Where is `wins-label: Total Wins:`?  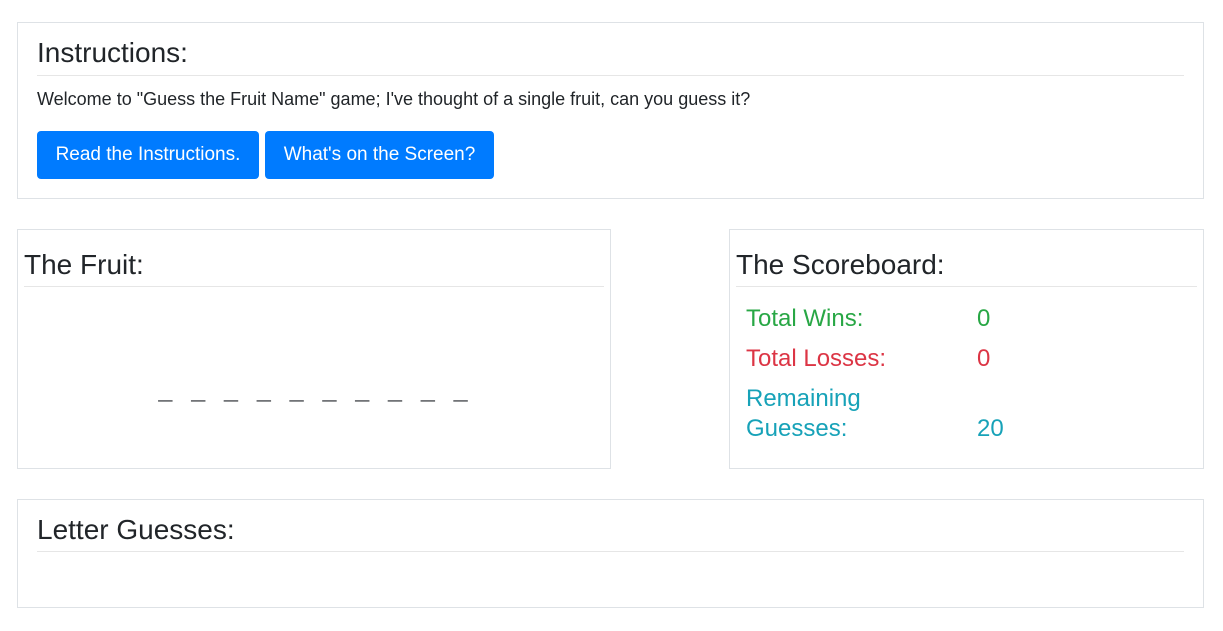
wins-label: Total Wins: is located at coordinates (805, 318).